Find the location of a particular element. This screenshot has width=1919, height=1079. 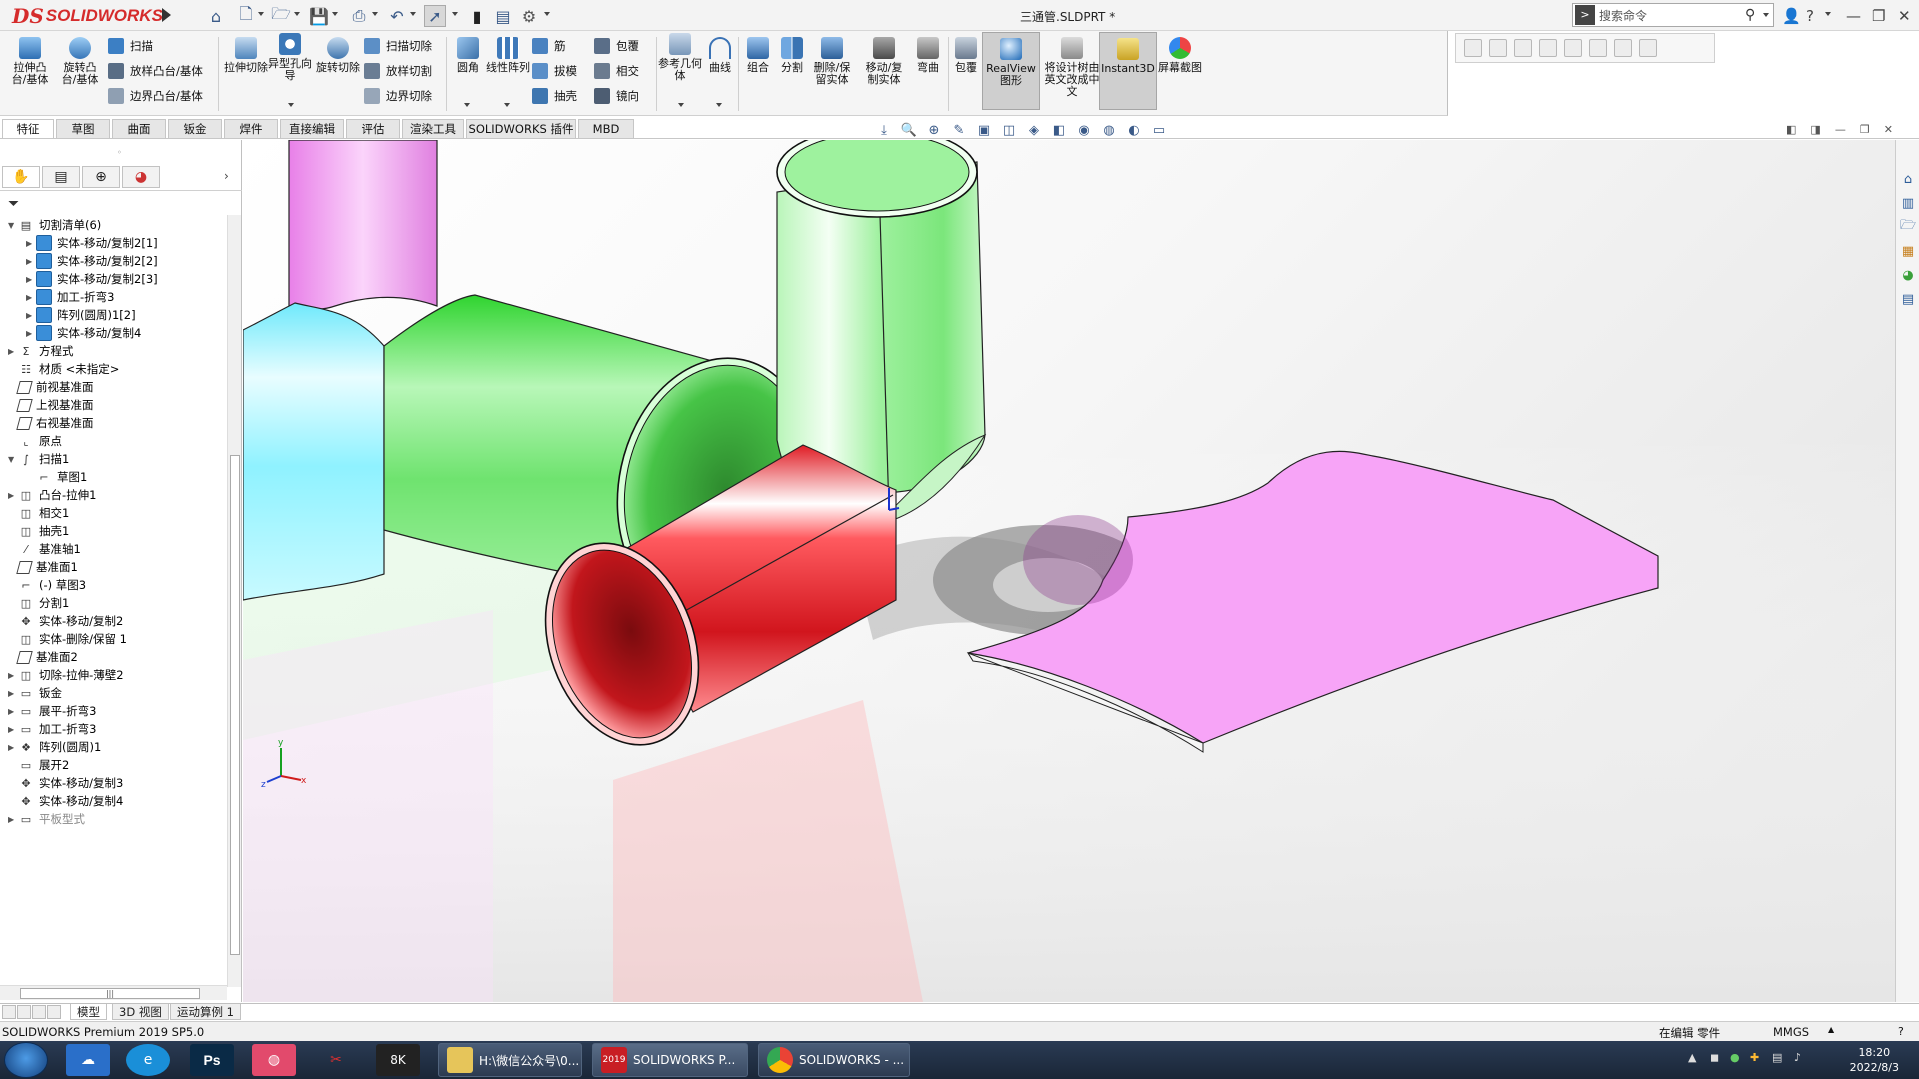

tree-item: 上视基准面 is located at coordinates (51, 405).